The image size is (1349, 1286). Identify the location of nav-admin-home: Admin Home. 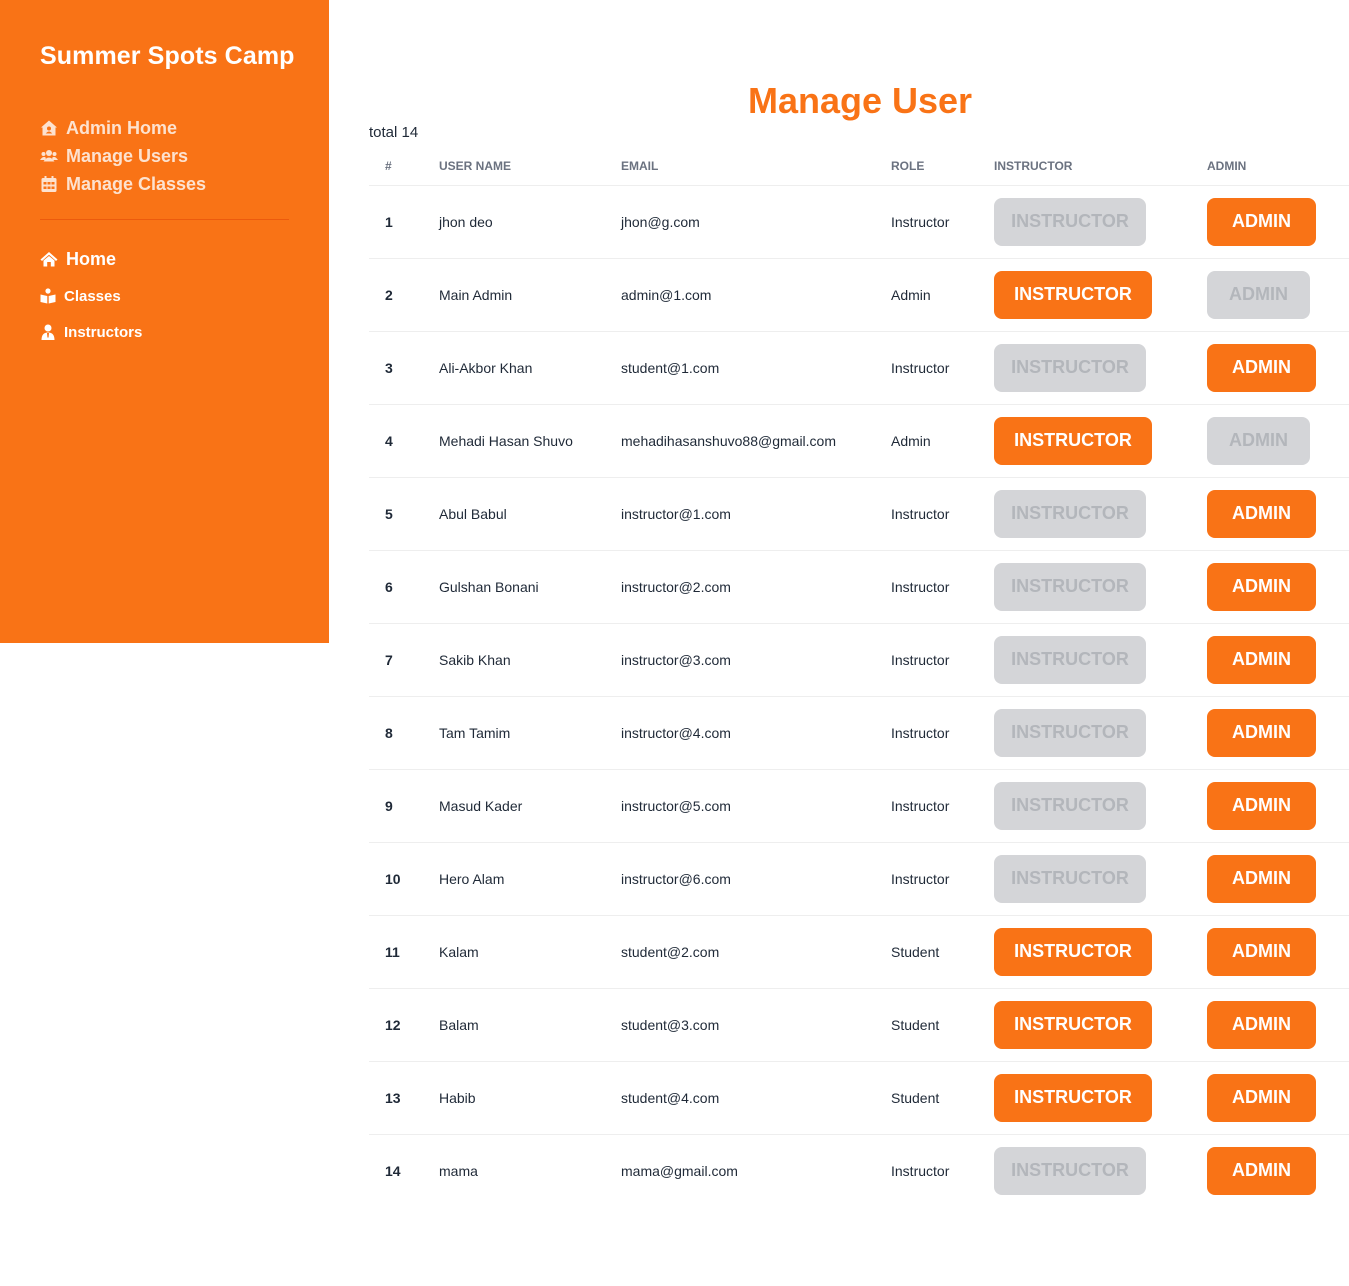
(123, 128).